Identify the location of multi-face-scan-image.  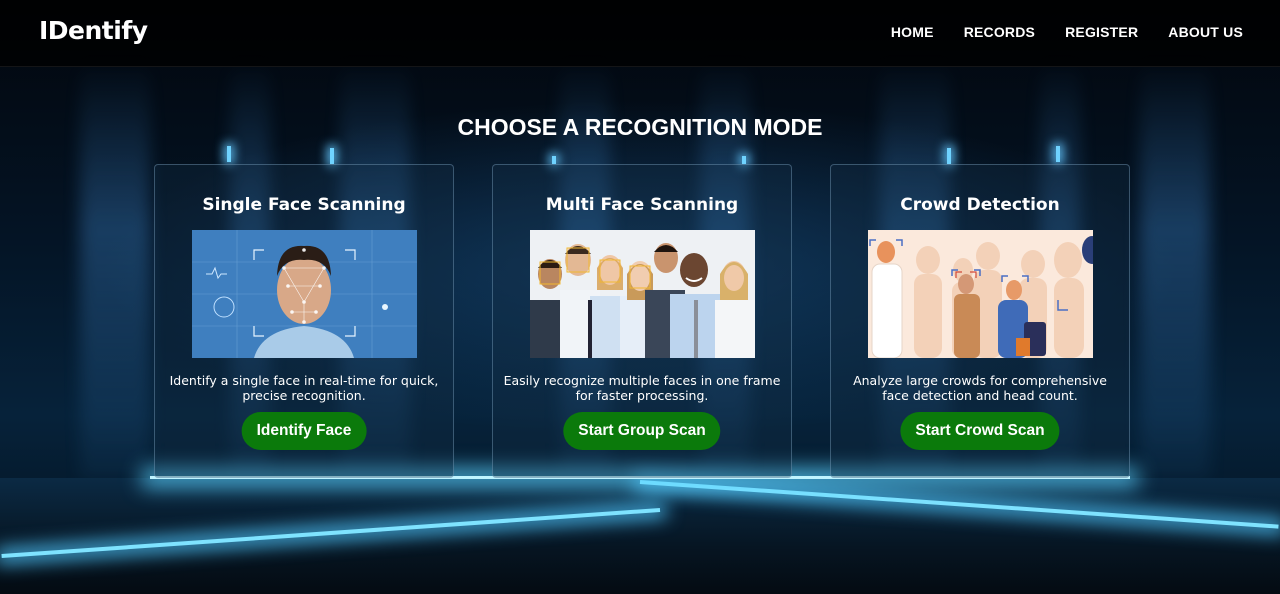
(642, 294).